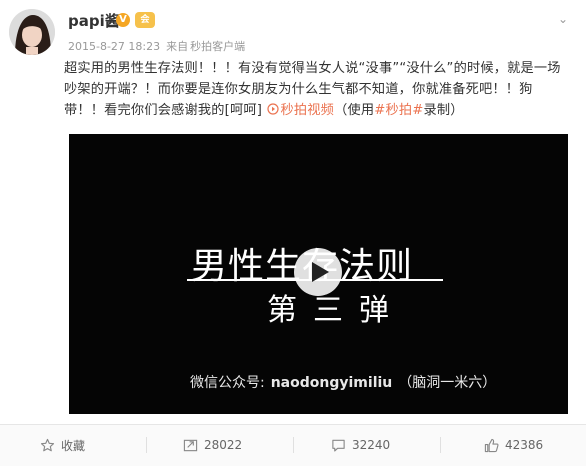 The width and height of the screenshot is (586, 466). I want to click on hashtag-link: #秒拍#, so click(398, 110).